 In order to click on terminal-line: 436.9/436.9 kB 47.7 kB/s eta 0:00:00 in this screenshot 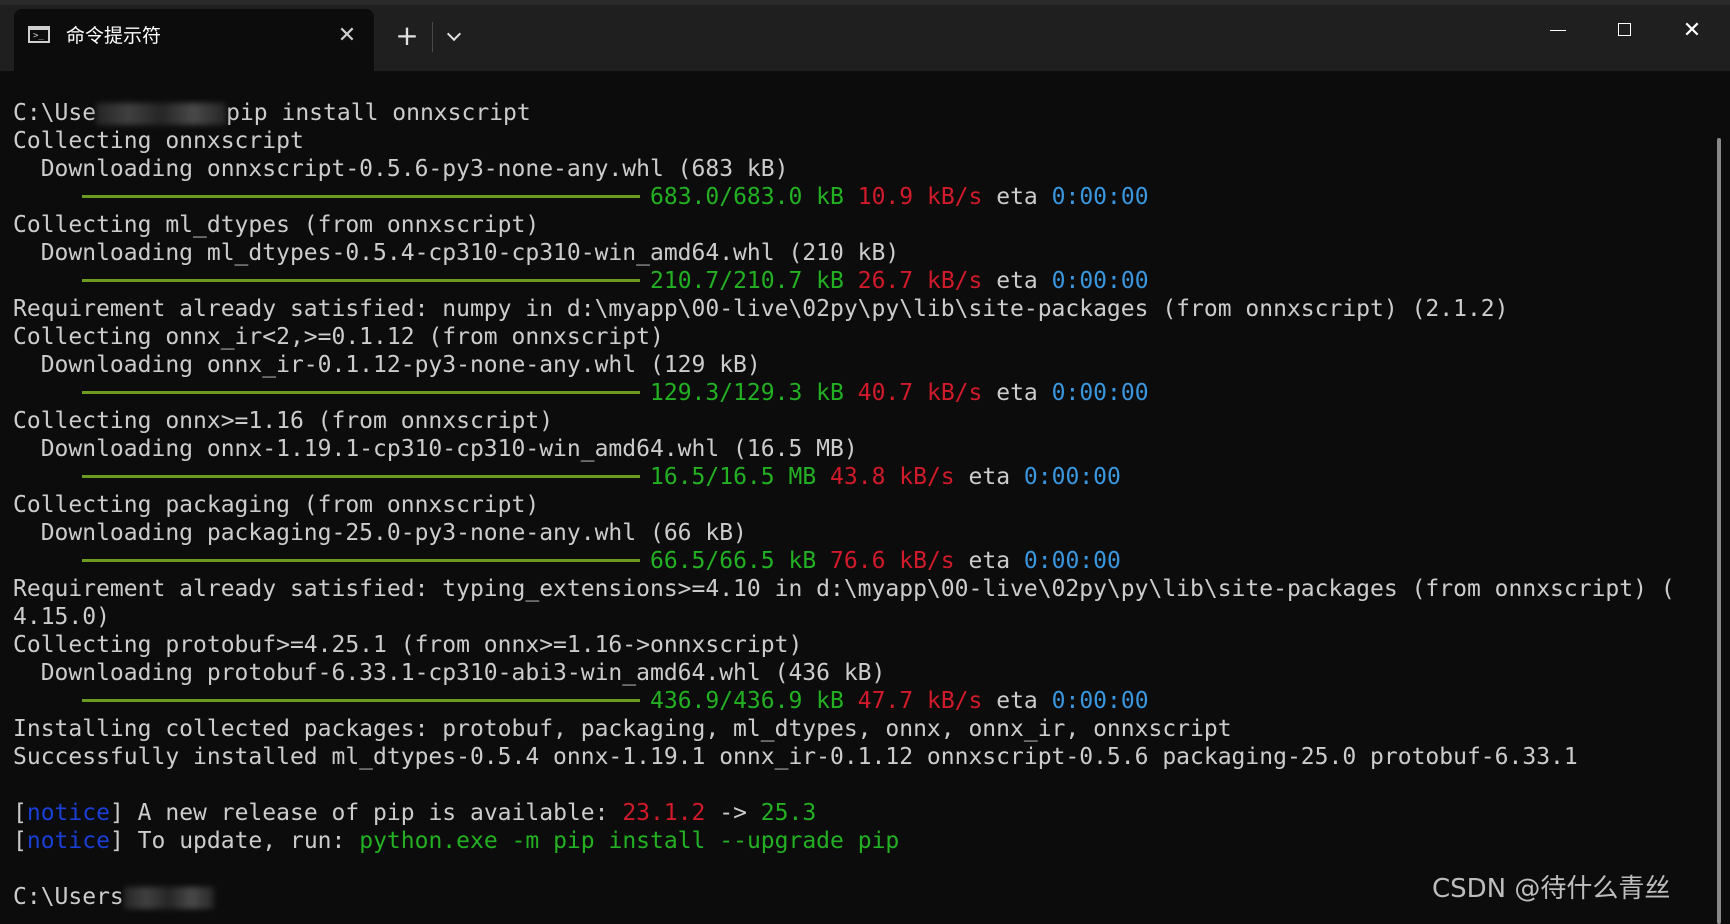, I will do `click(853, 701)`.